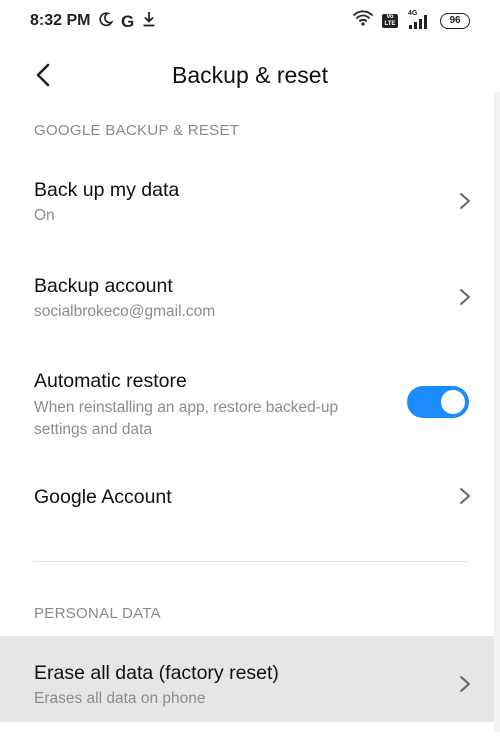 The height and width of the screenshot is (750, 500). Describe the element at coordinates (120, 698) in the screenshot. I see `row-subtitle: Erases all data on phone` at that location.